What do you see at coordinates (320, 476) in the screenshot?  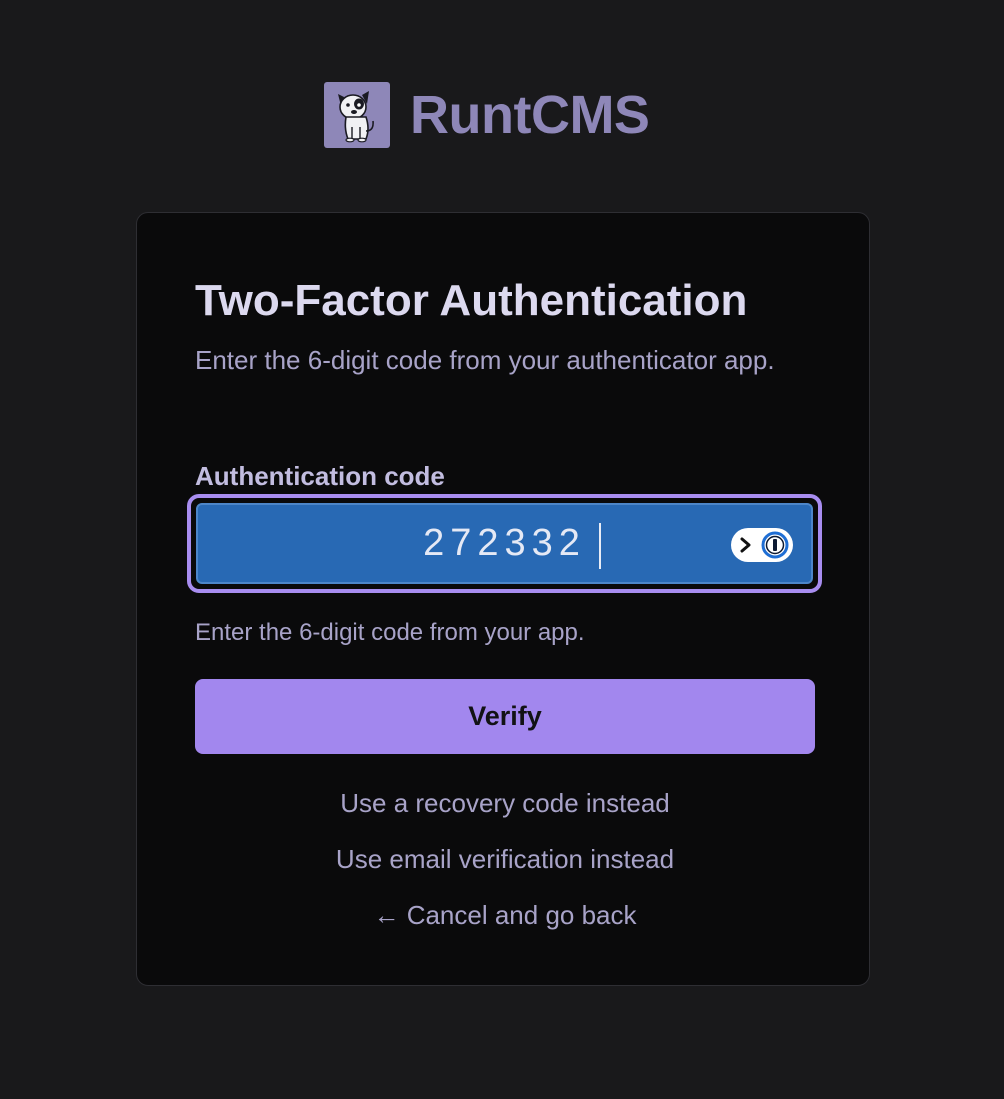 I see `authentication-code-label: Authentication code` at bounding box center [320, 476].